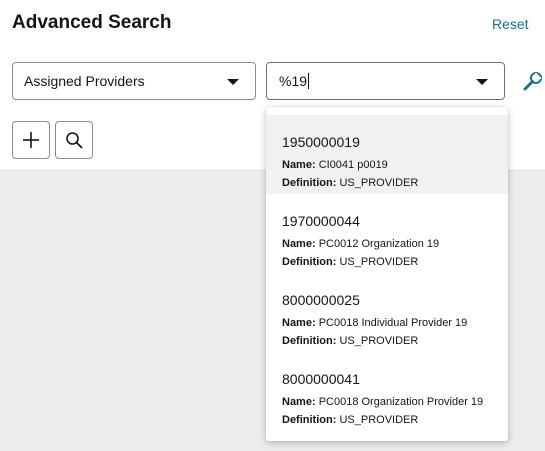  I want to click on field-select: Assigned Providers, so click(134, 81).